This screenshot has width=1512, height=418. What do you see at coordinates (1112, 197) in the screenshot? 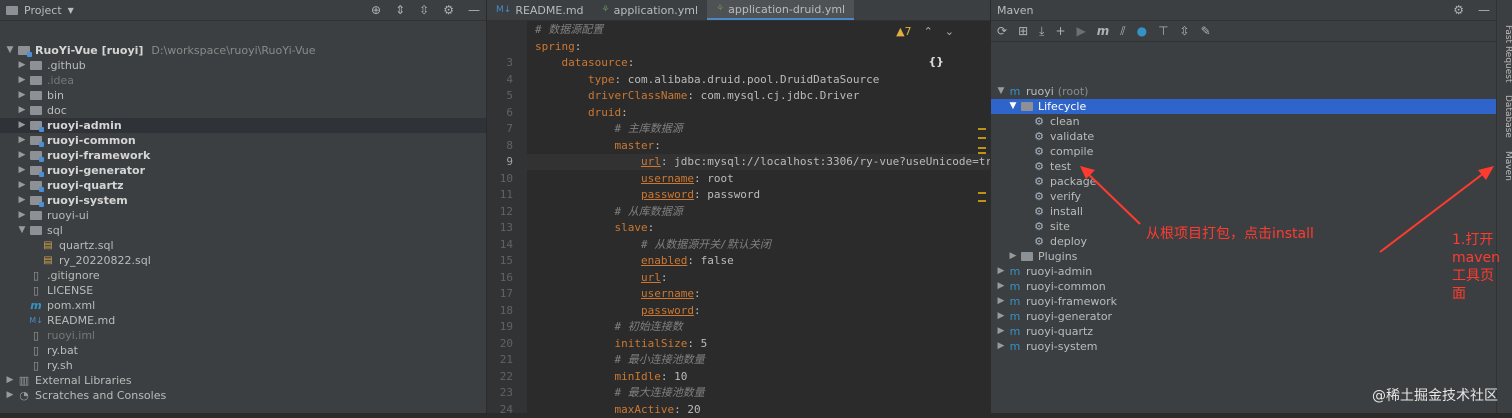
I see `arrow-to-install` at bounding box center [1112, 197].